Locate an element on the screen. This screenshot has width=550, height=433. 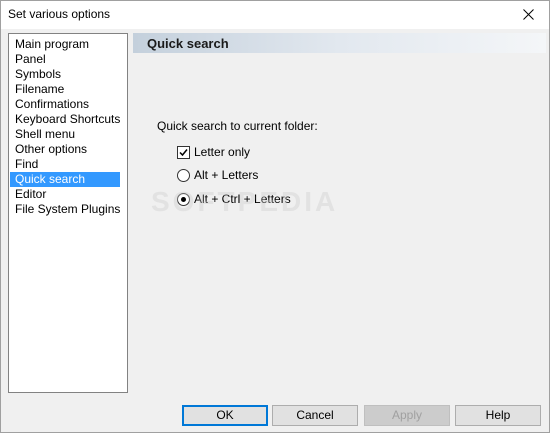
tree-item-find: Find is located at coordinates (65, 164).